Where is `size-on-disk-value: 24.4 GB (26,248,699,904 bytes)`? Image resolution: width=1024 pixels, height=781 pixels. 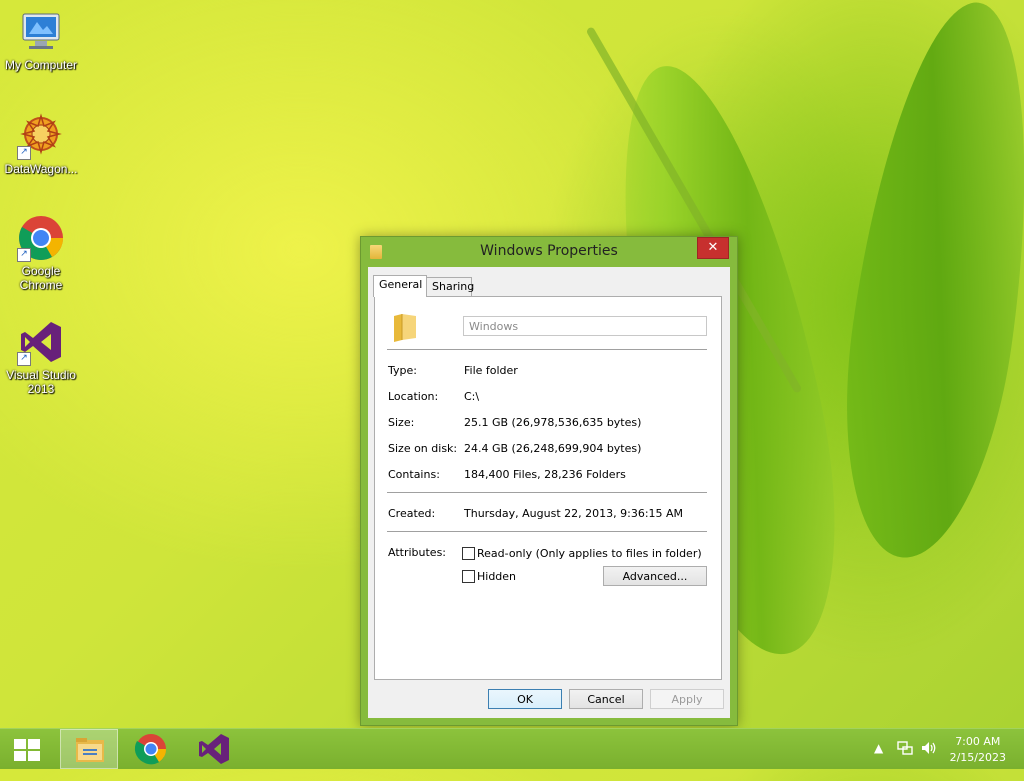 size-on-disk-value: 24.4 GB (26,248,699,904 bytes) is located at coordinates (553, 448).